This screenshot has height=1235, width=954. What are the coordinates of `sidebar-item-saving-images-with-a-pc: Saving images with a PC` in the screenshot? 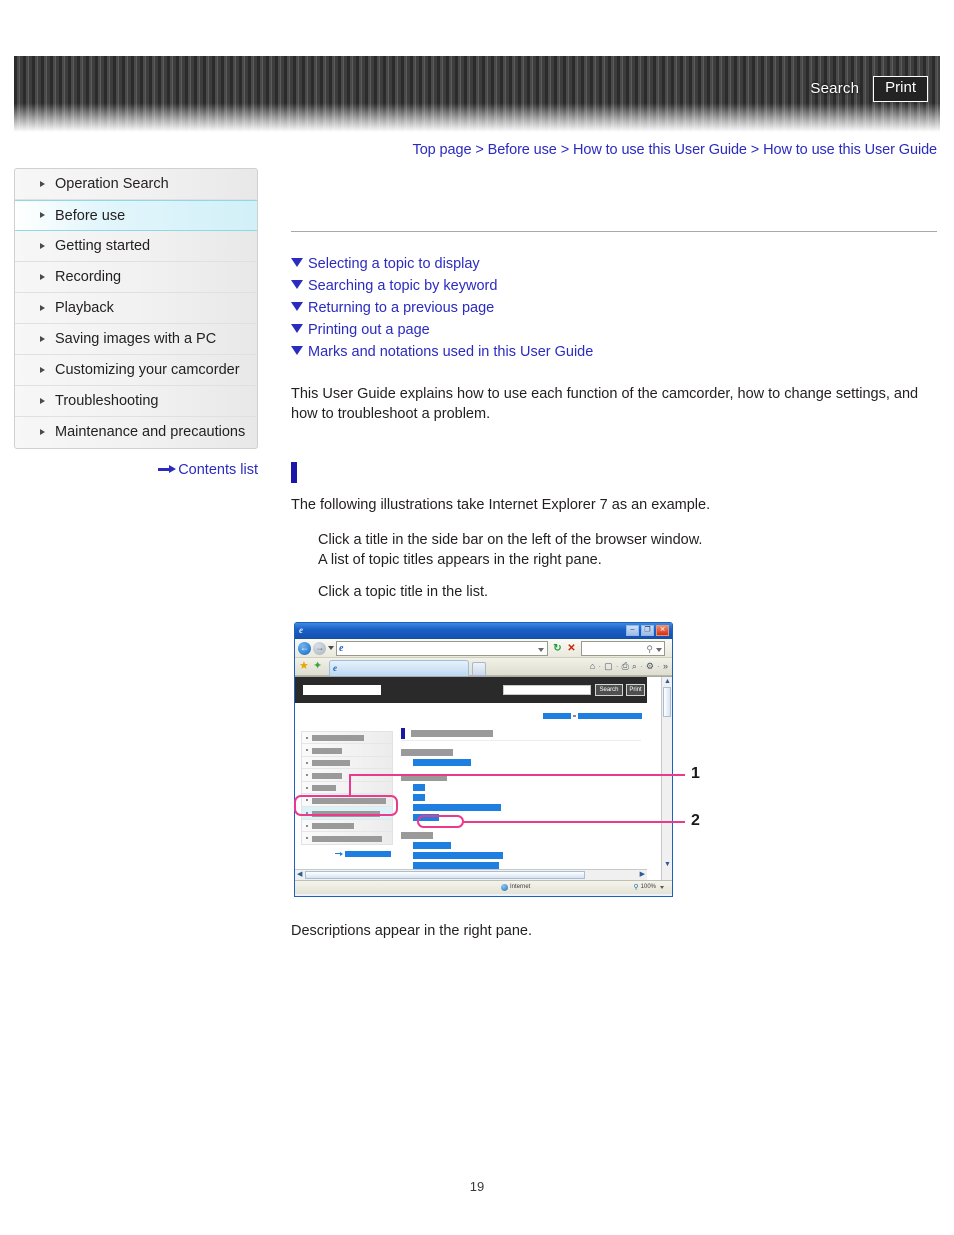 It's located at (136, 339).